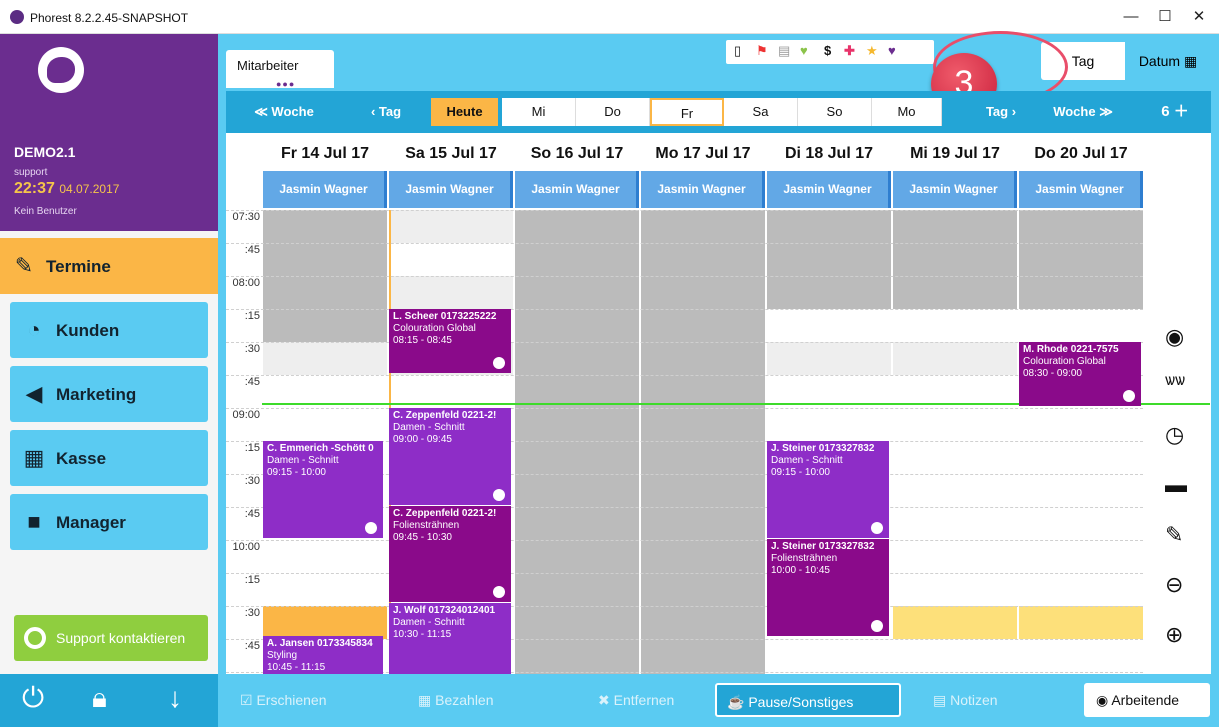 This screenshot has height=727, width=1219. I want to click on appt-time: 10:45 - 11:15, so click(296, 667).